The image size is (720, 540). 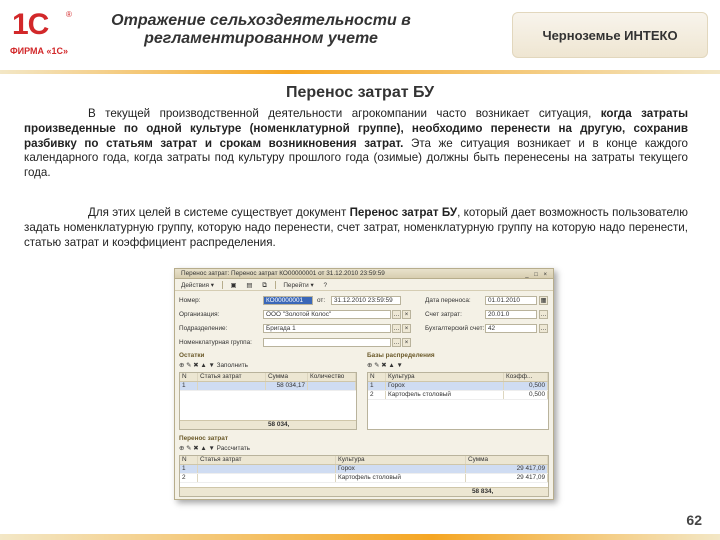 I want to click on logo-mark: 1С, so click(x=30, y=24).